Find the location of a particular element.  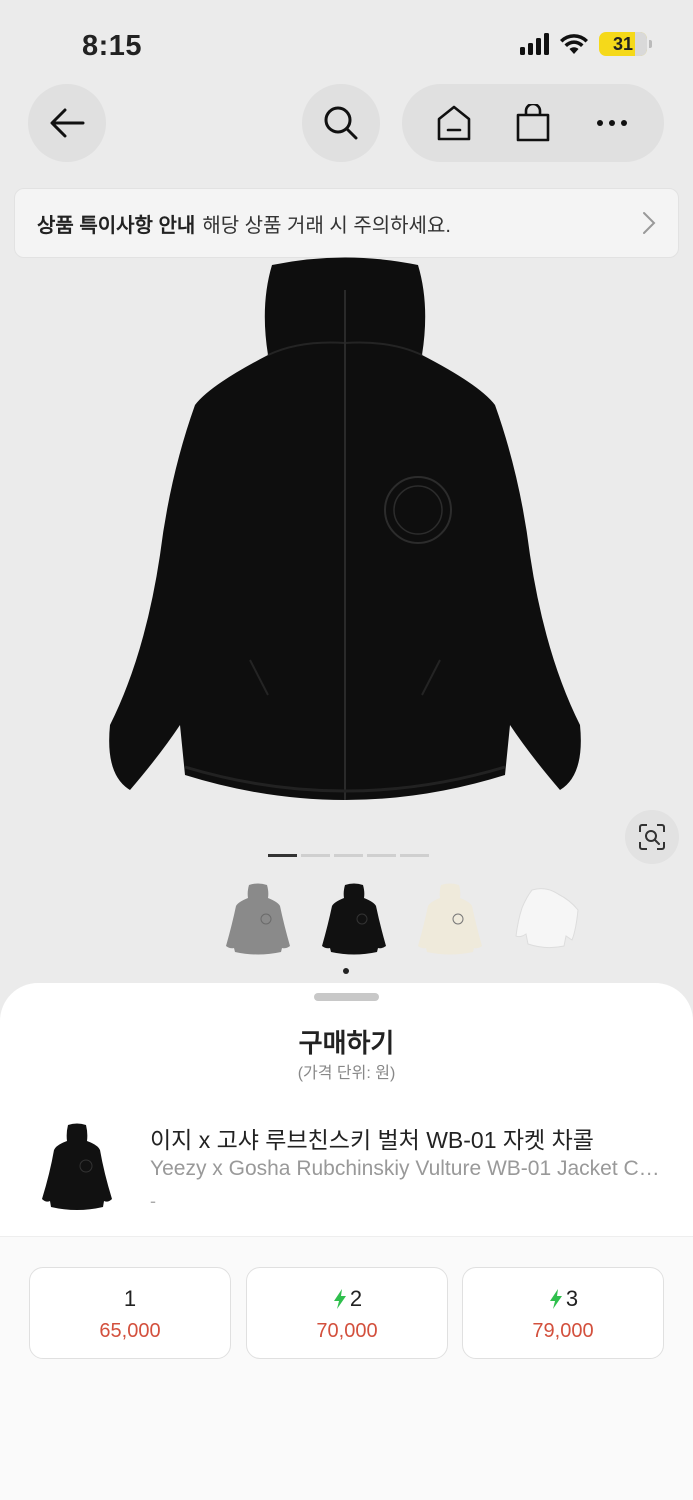

thumbnail-cream is located at coordinates (450, 918).